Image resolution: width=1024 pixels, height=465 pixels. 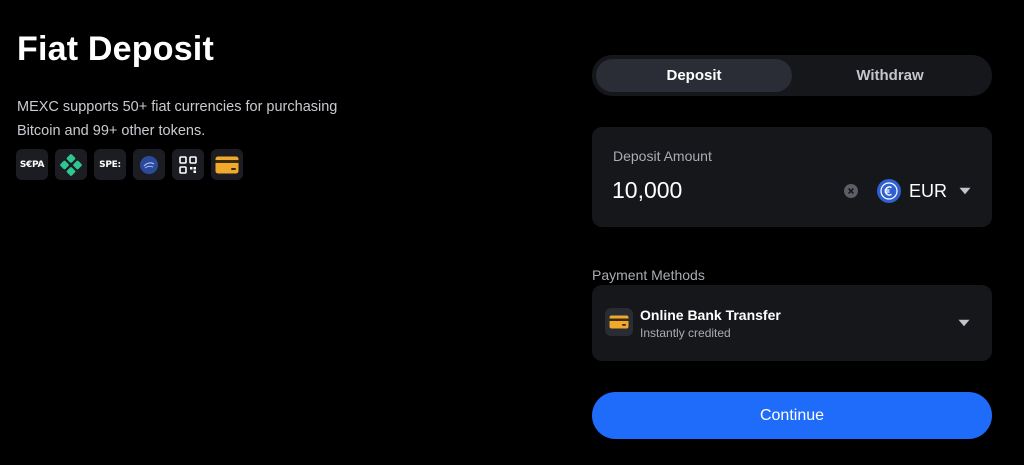 I want to click on deposit-amount-card: Deposit Amount EUR, so click(x=792, y=177).